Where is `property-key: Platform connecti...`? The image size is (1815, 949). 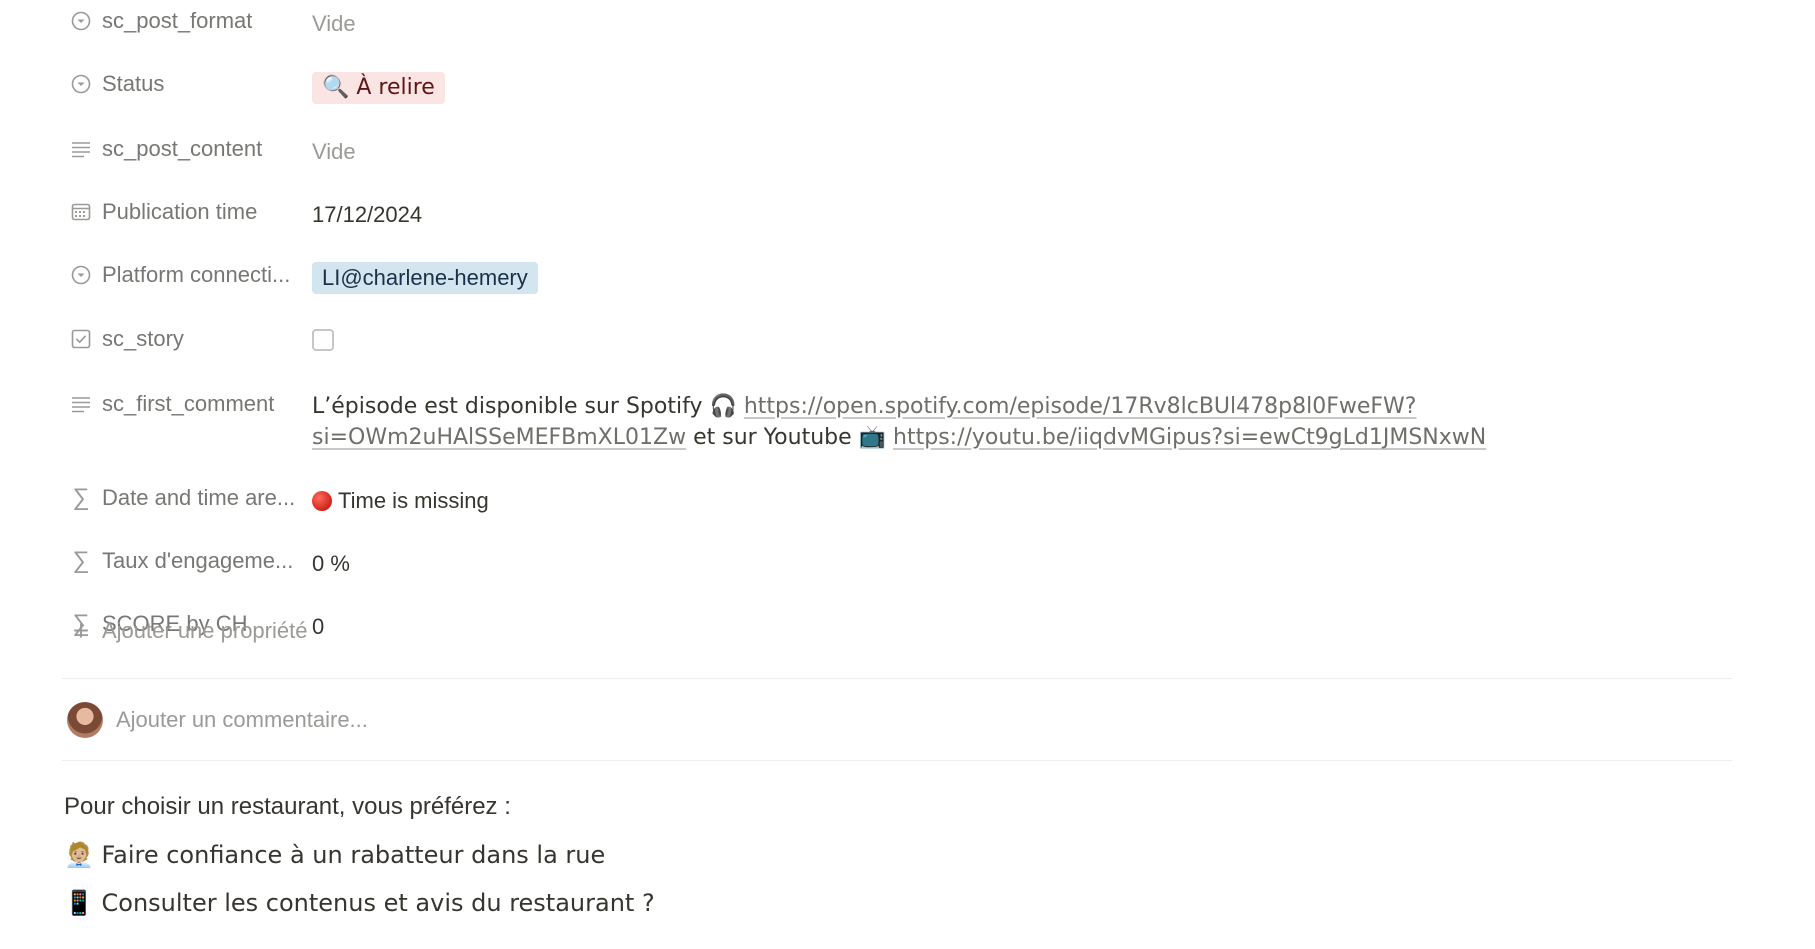 property-key: Platform connecti... is located at coordinates (187, 275).